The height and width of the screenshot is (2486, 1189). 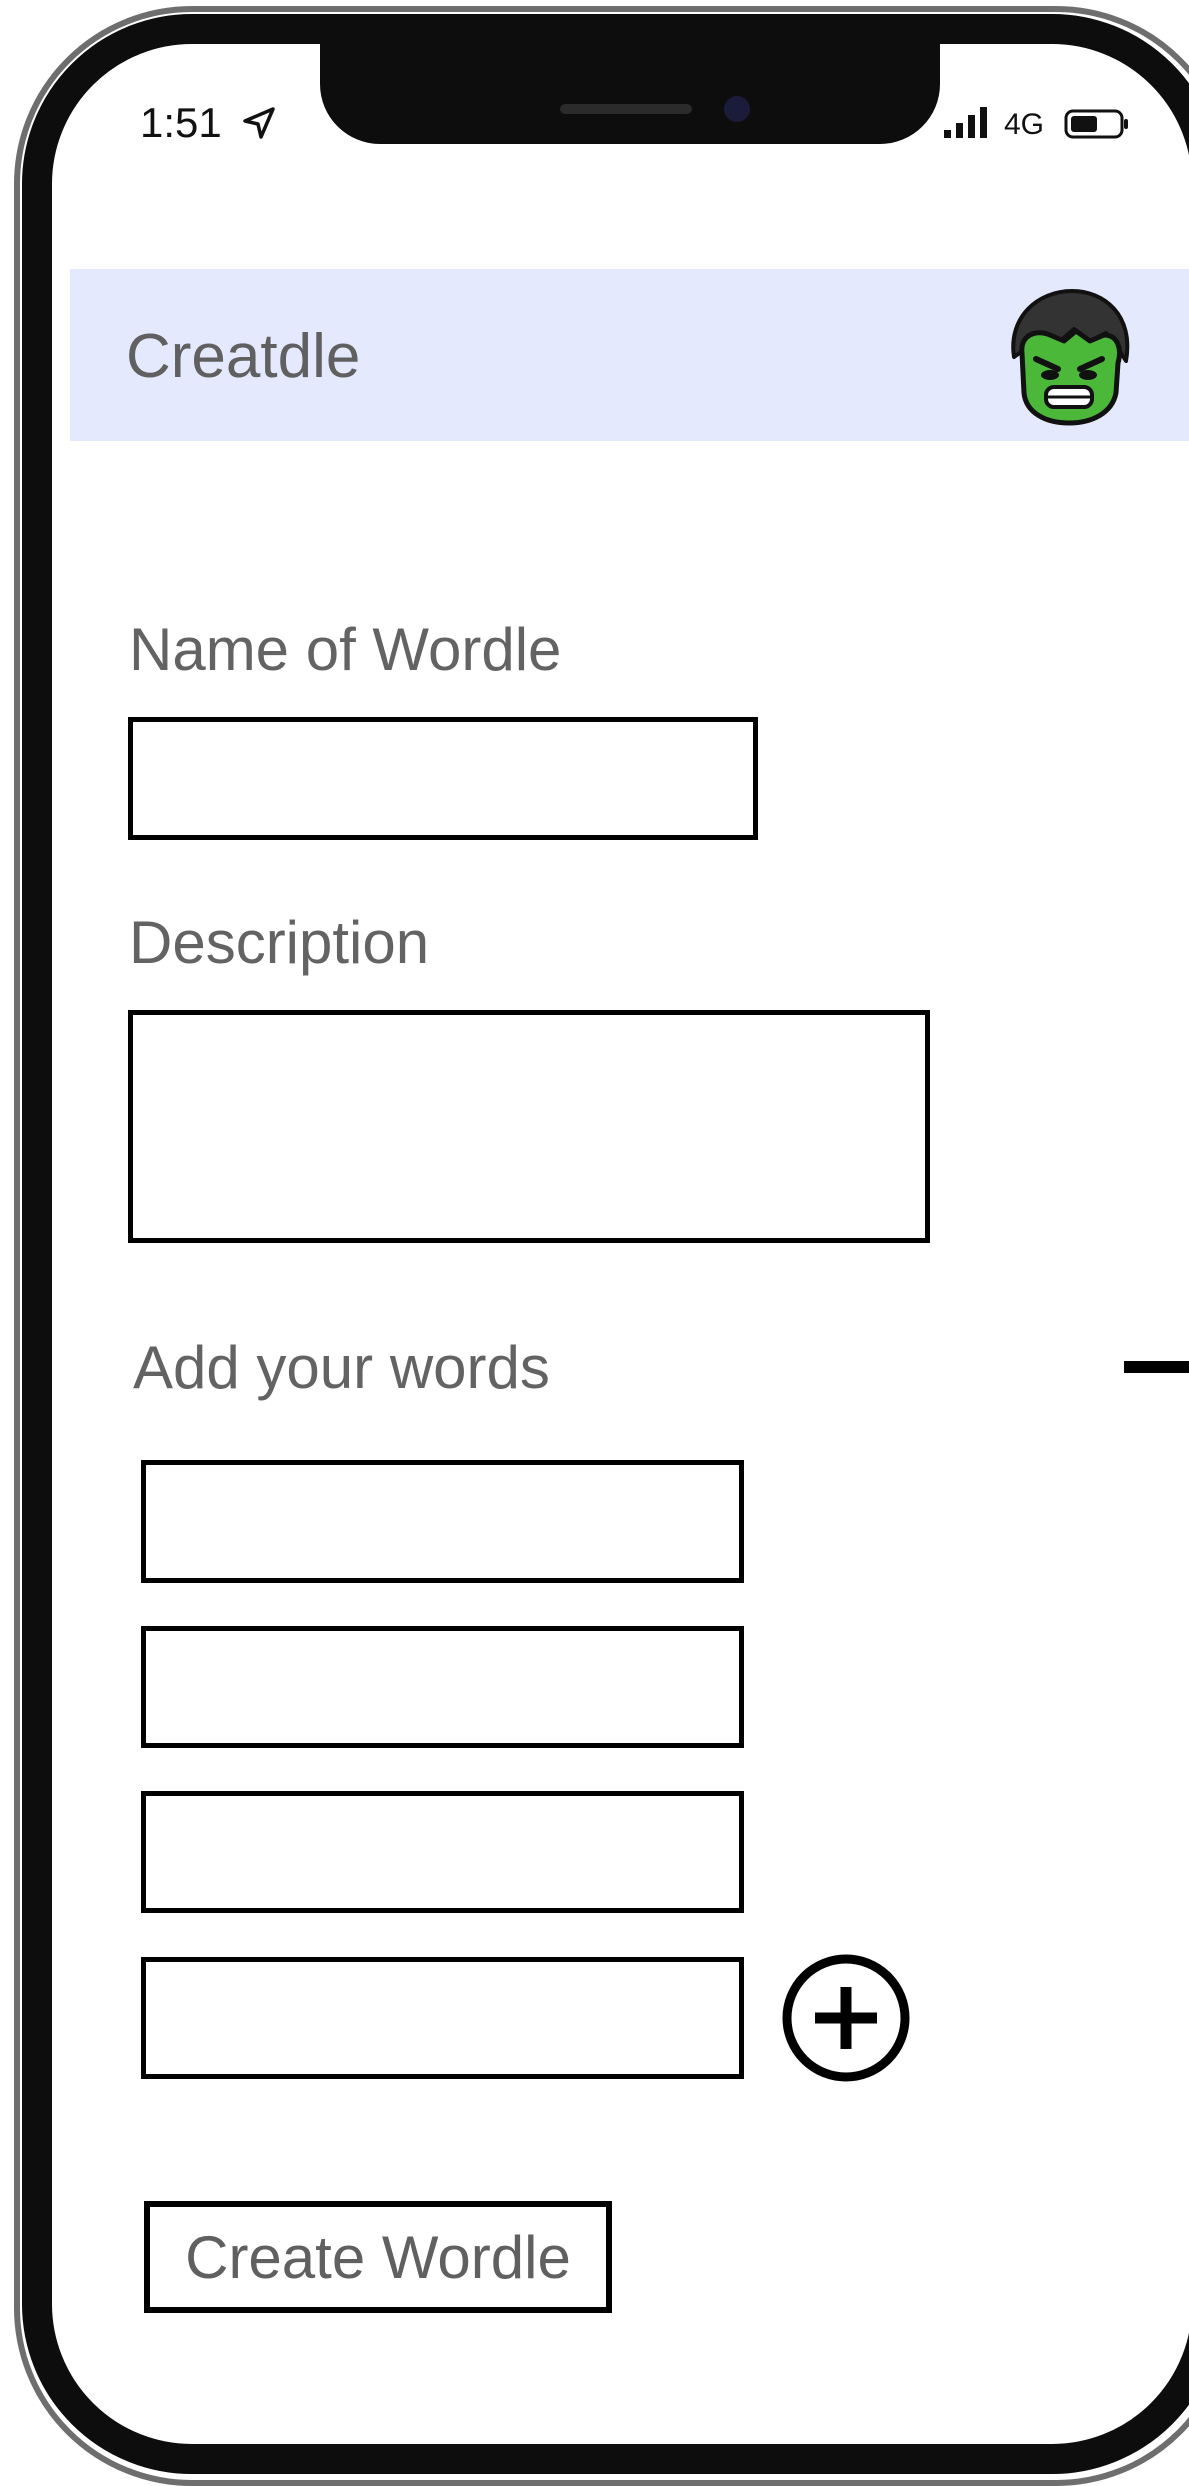 What do you see at coordinates (181, 122) in the screenshot?
I see `status-time-text: 1:51` at bounding box center [181, 122].